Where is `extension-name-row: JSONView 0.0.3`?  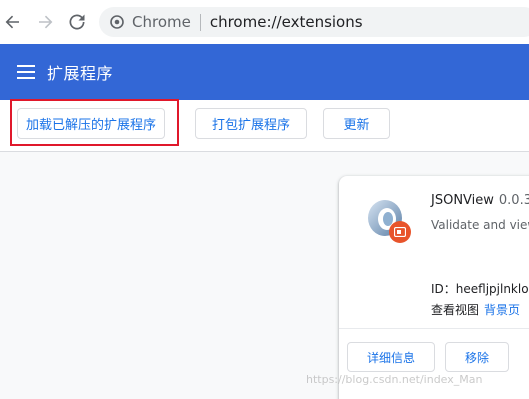
extension-name-row: JSONView 0.0.3 is located at coordinates (480, 200).